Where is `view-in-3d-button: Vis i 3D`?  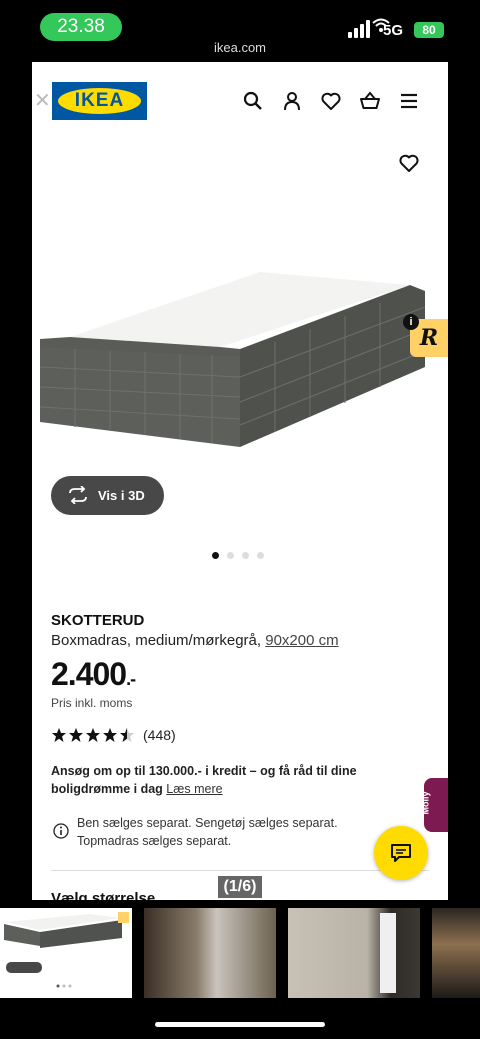 view-in-3d-button: Vis i 3D is located at coordinates (107, 495).